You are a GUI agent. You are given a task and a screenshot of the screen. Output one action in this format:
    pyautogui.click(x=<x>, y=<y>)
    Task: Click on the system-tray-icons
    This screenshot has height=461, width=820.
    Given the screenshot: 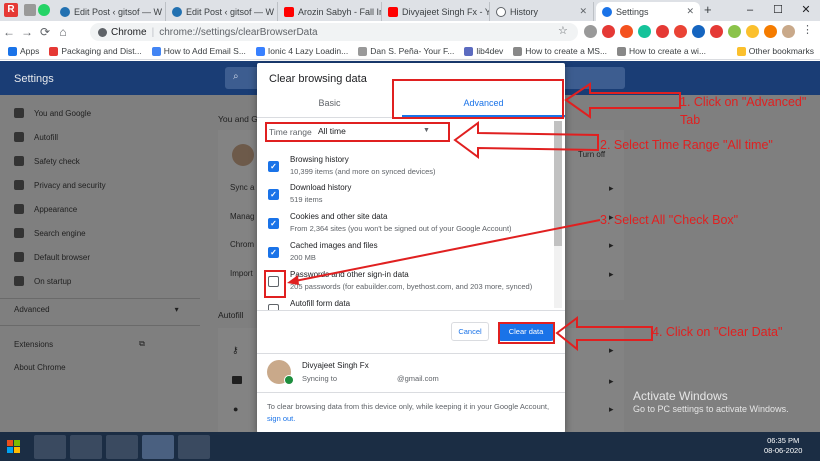 What is the action you would take?
    pyautogui.click(x=725, y=446)
    